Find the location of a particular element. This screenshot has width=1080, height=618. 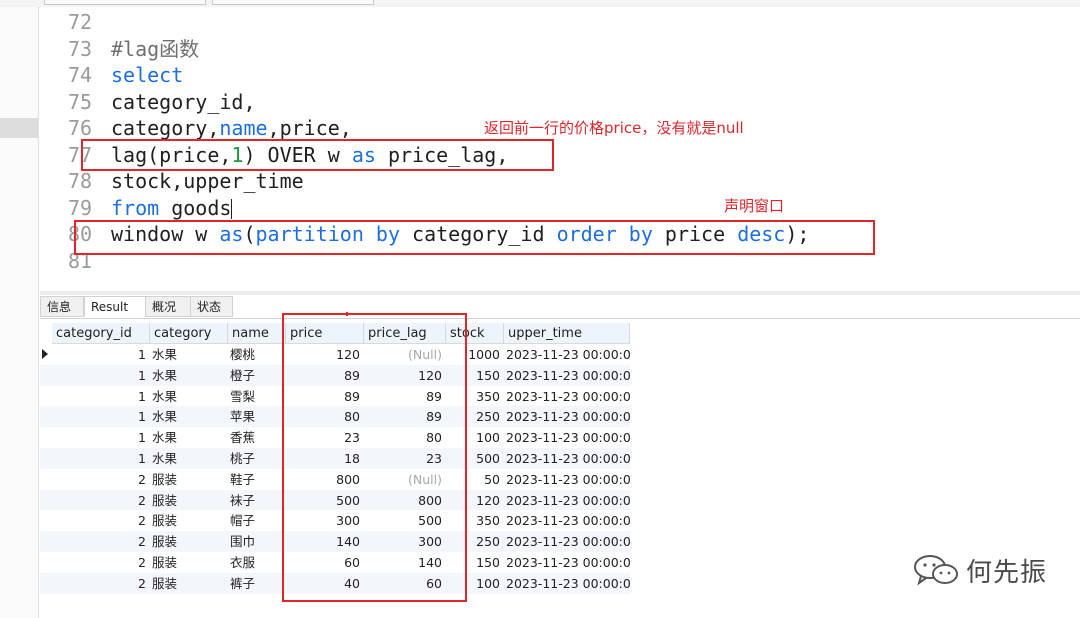

sql-text: category_id, is located at coordinates (183, 101).